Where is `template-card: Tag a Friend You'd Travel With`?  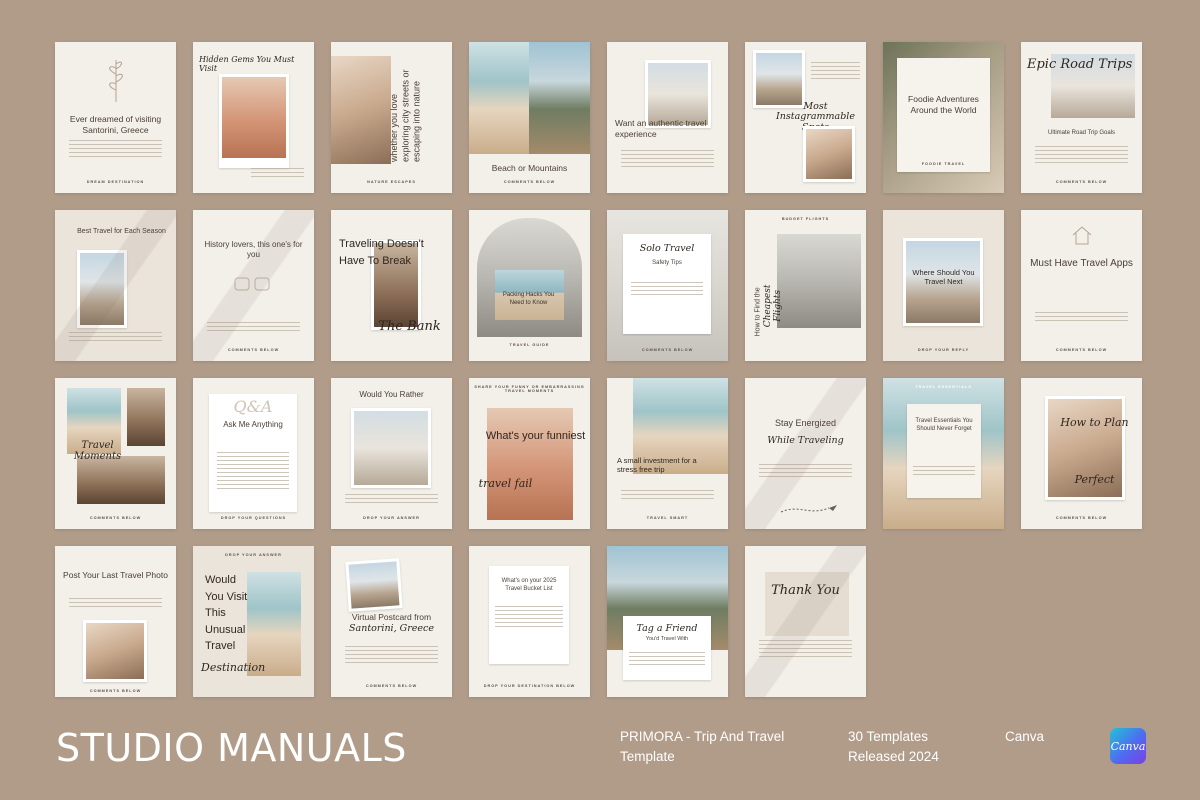 template-card: Tag a Friend You'd Travel With is located at coordinates (667, 621).